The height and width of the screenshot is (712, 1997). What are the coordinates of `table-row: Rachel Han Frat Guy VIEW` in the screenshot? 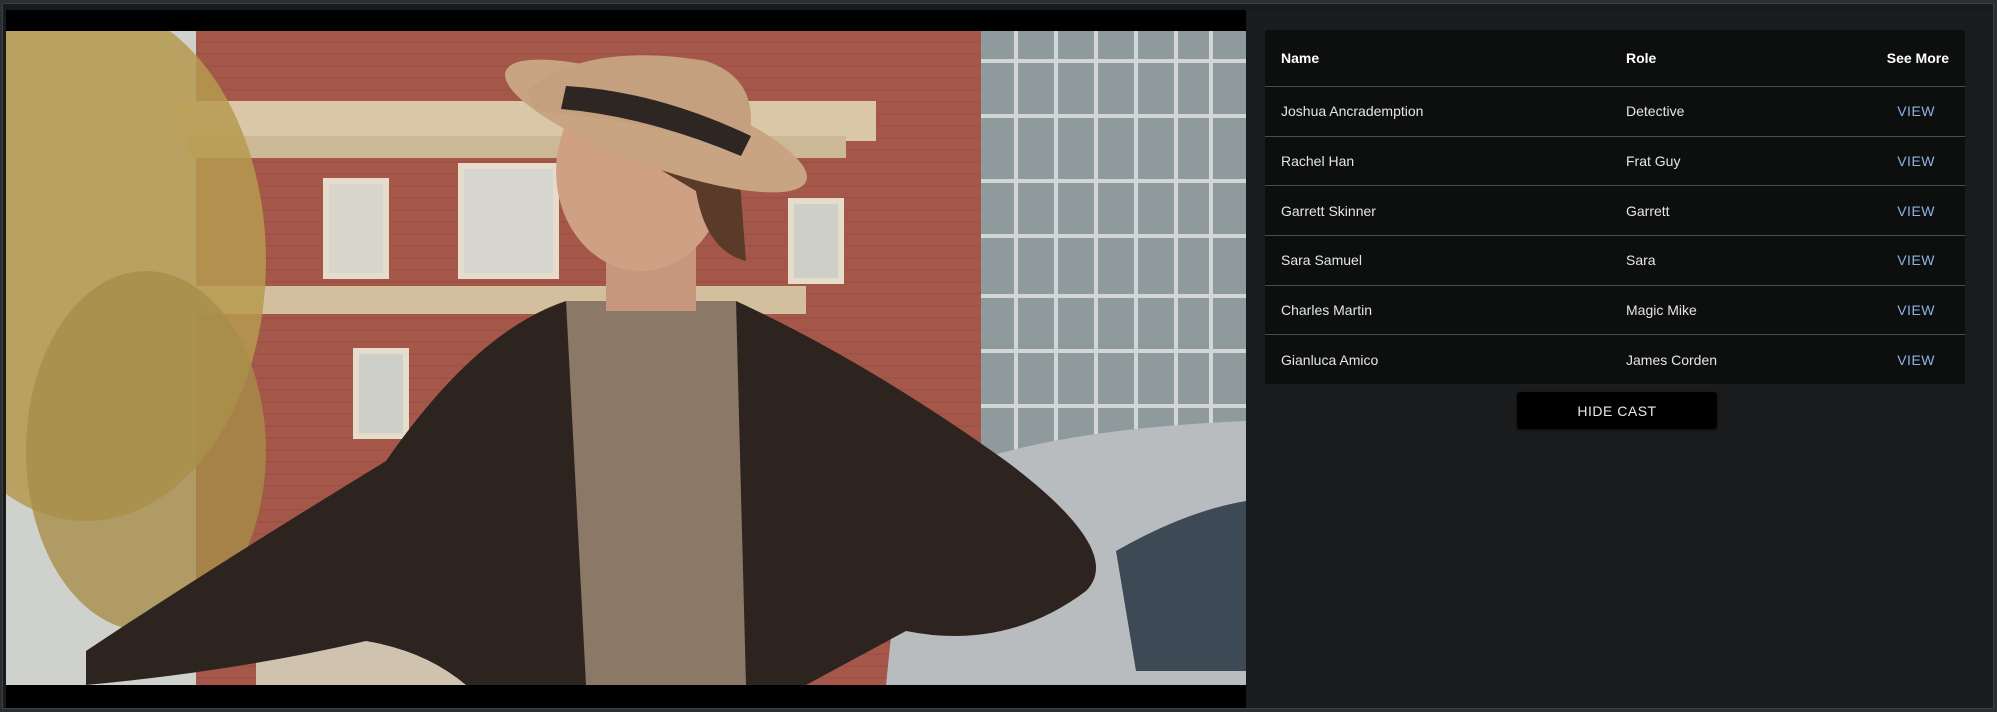 It's located at (1615, 161).